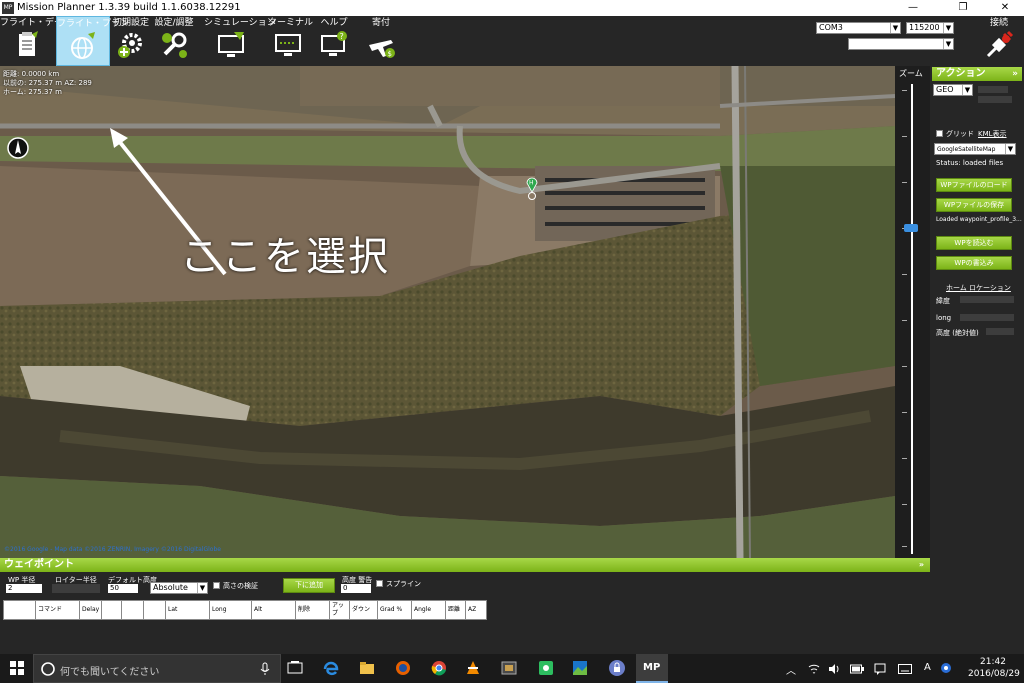 The image size is (1024, 683). What do you see at coordinates (1005, 8) in the screenshot?
I see `close-button: ✕` at bounding box center [1005, 8].